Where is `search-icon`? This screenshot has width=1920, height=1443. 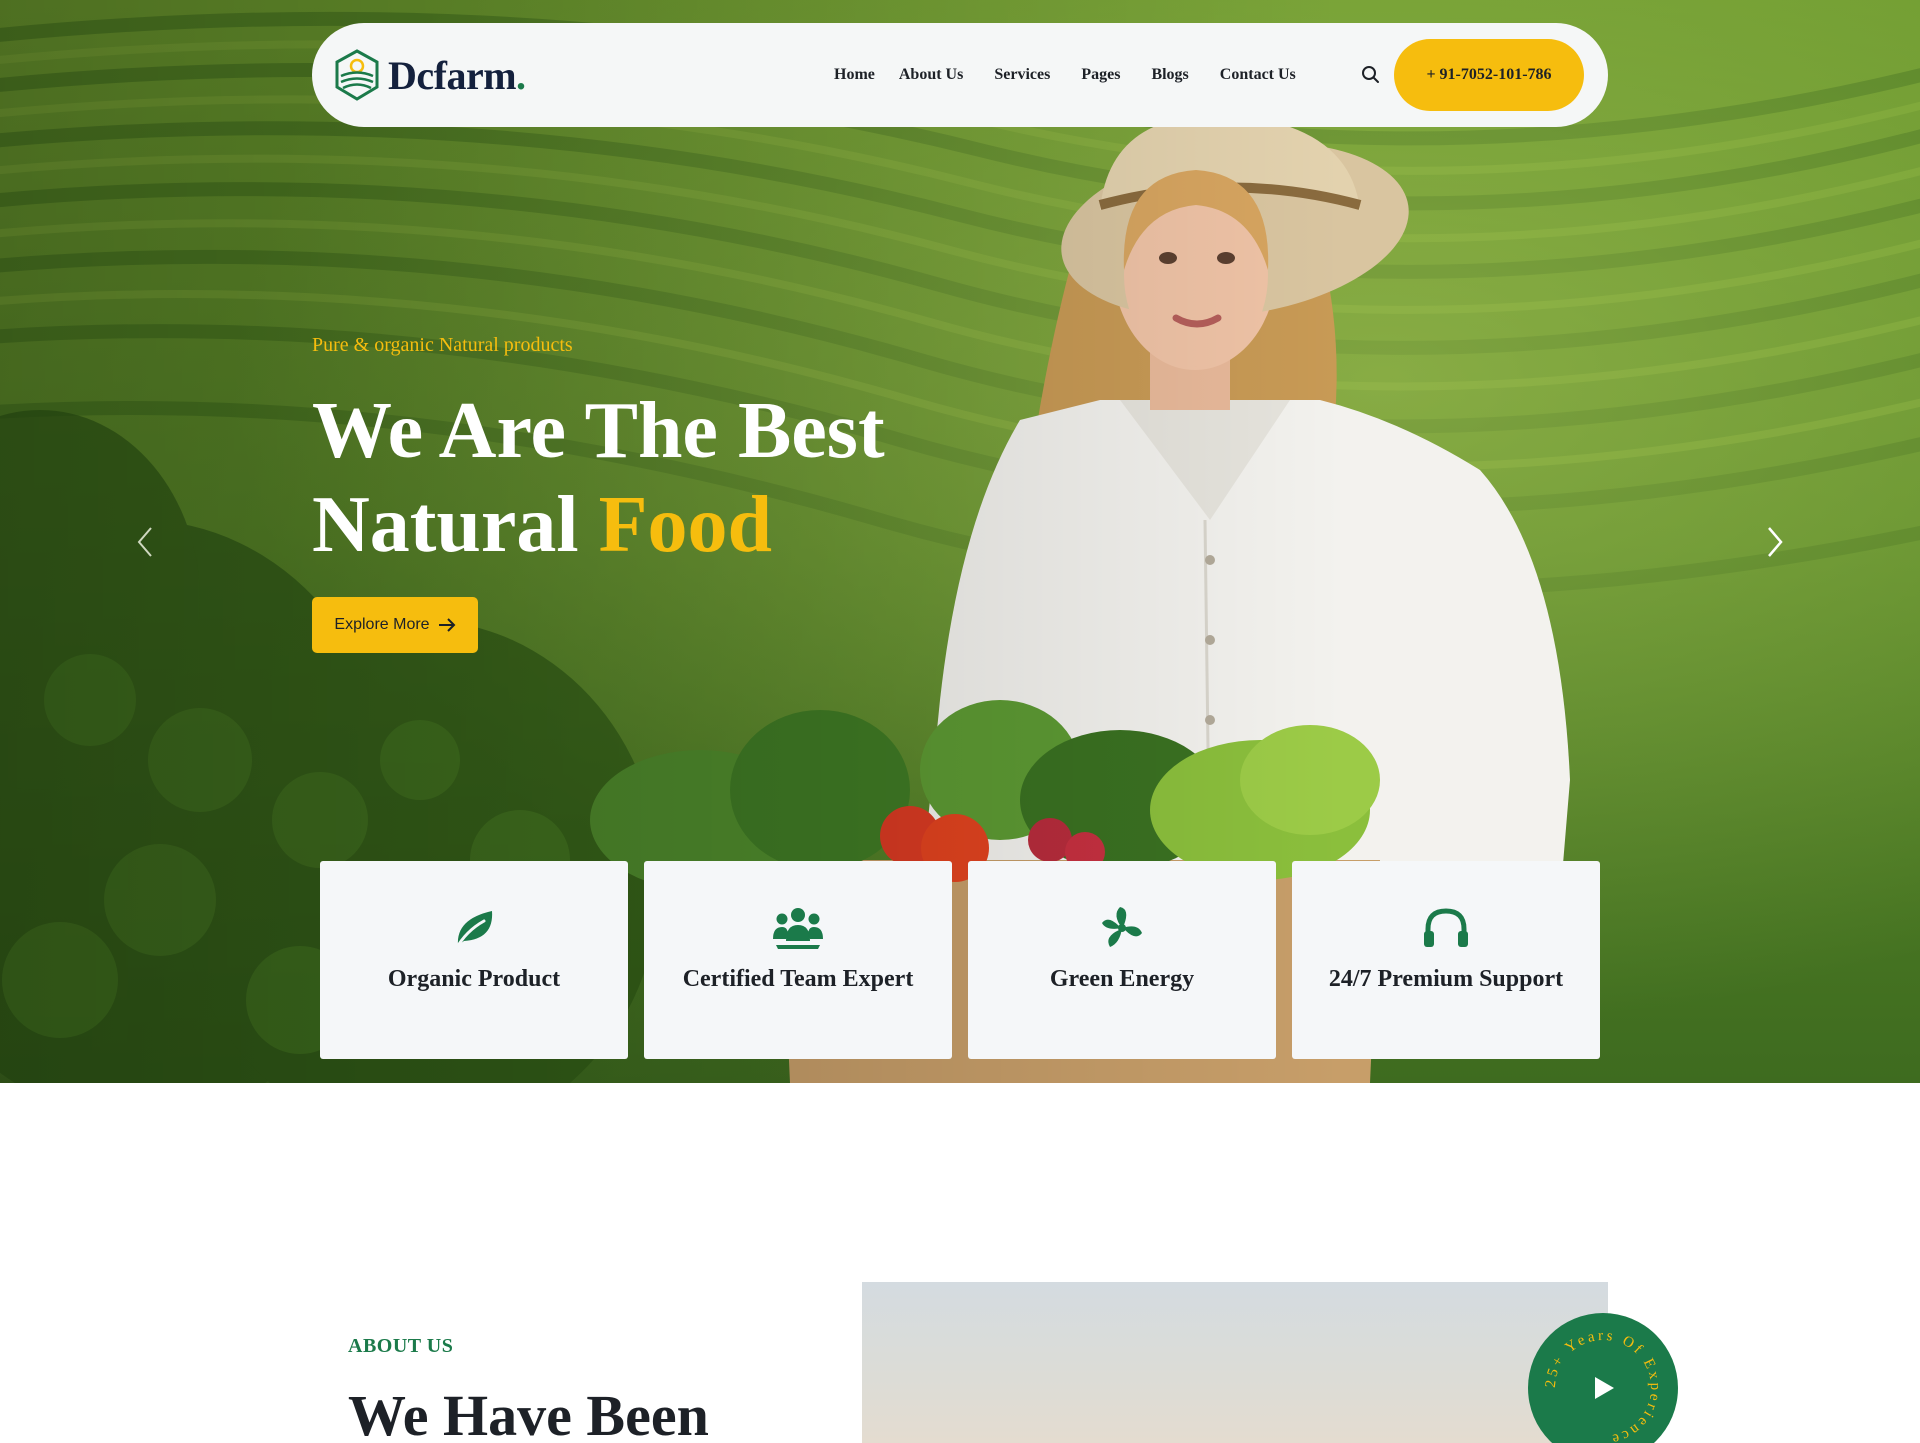 search-icon is located at coordinates (1371, 75).